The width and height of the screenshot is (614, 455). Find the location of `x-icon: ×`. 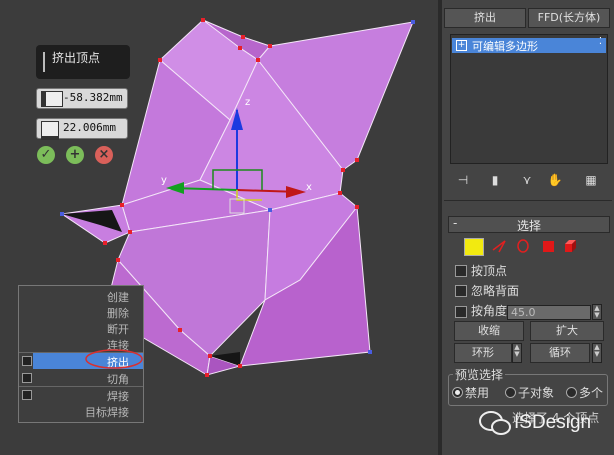

x-icon: × is located at coordinates (104, 154).